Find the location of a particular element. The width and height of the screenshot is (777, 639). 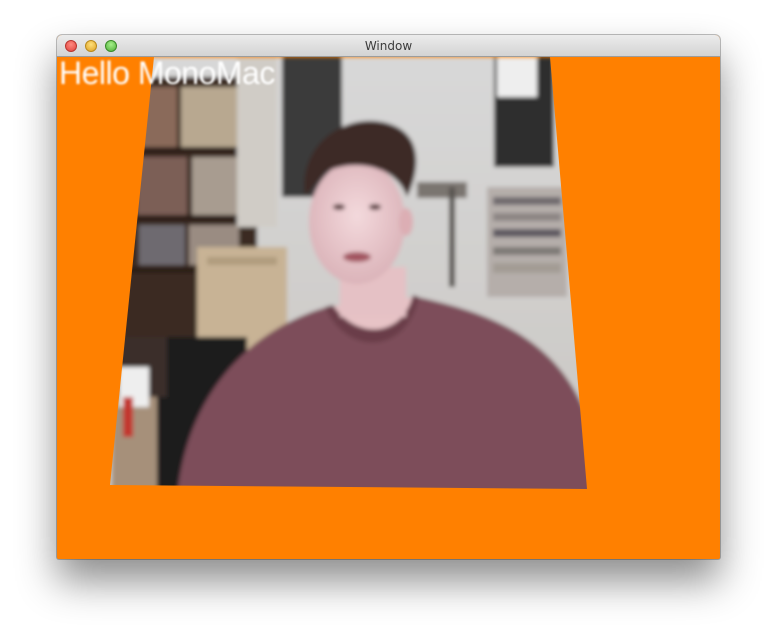

title-bar: Window is located at coordinates (388, 46).